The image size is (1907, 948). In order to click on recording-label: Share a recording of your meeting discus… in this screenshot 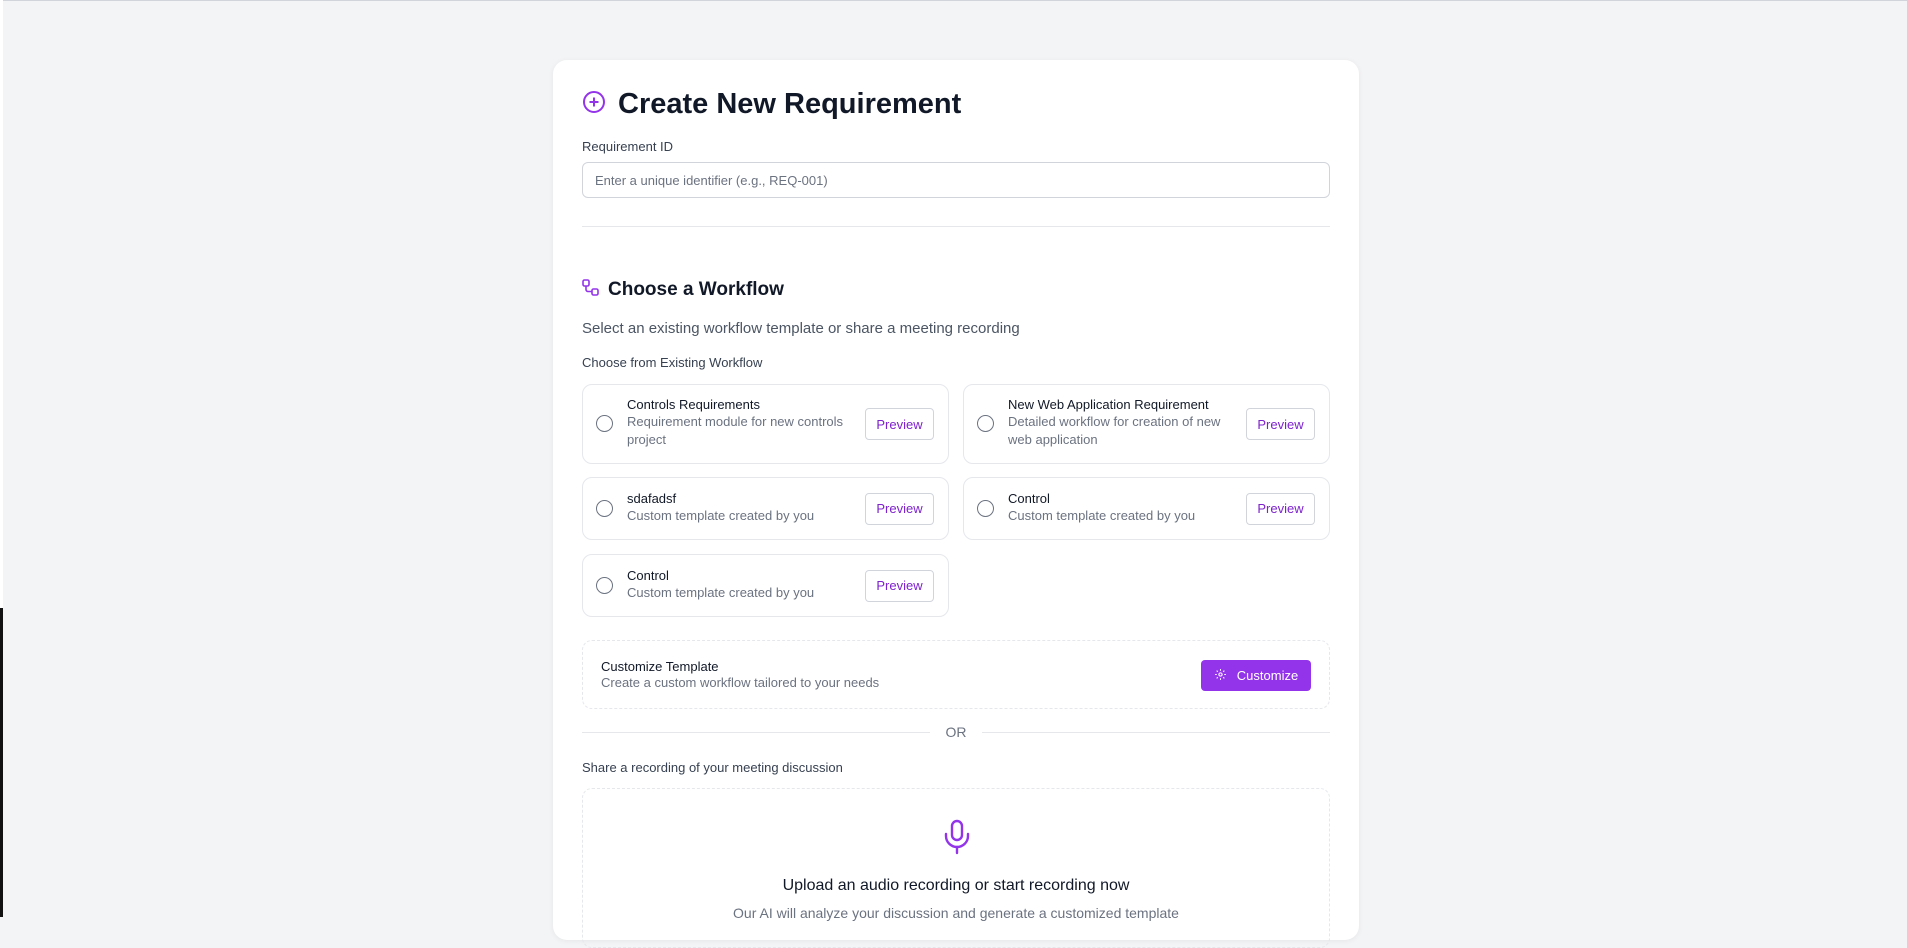, I will do `click(712, 767)`.